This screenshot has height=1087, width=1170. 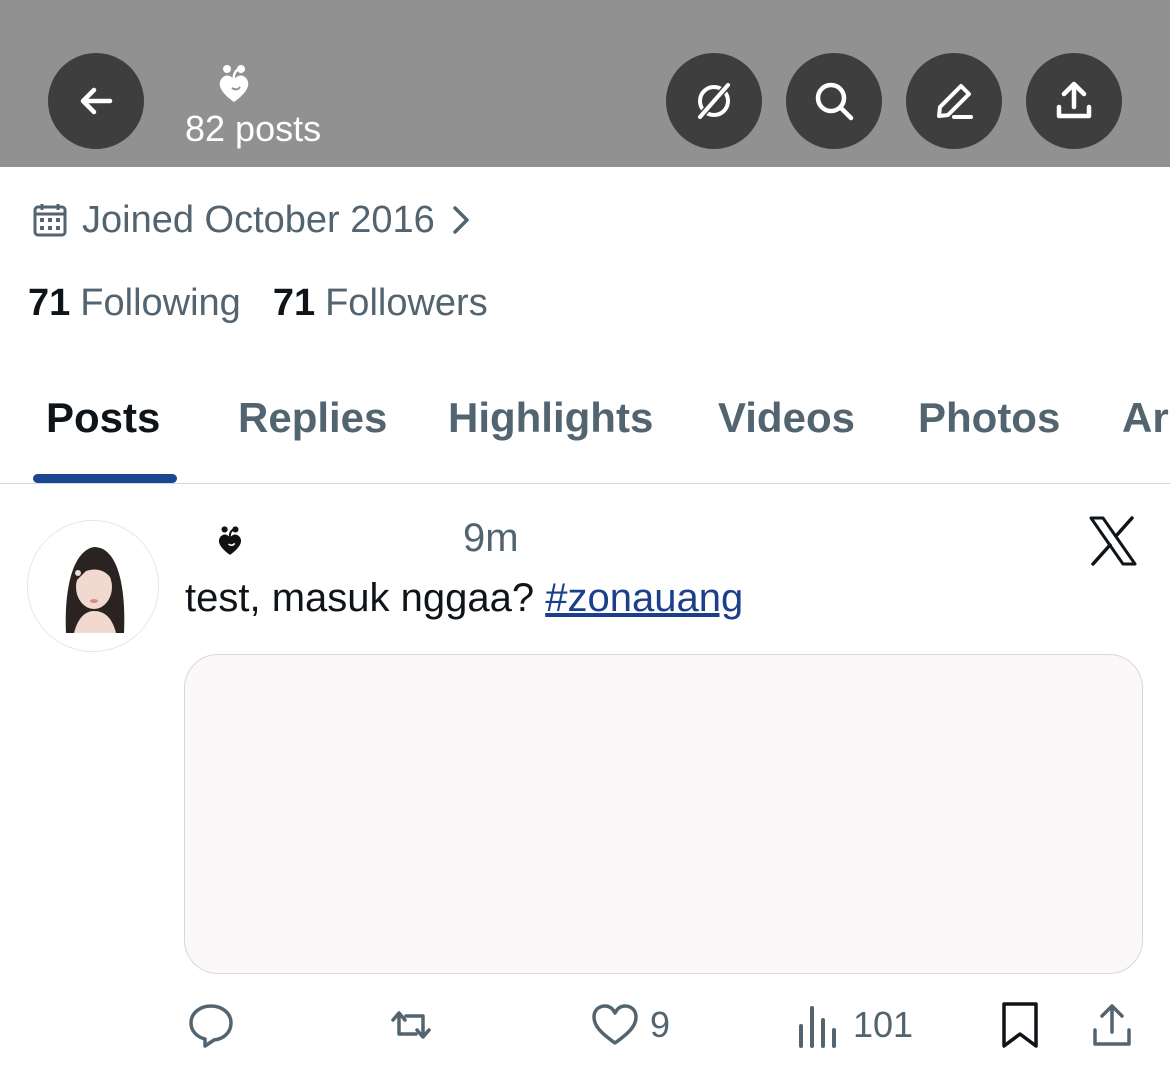 I want to click on calendar-icon, so click(x=50, y=220).